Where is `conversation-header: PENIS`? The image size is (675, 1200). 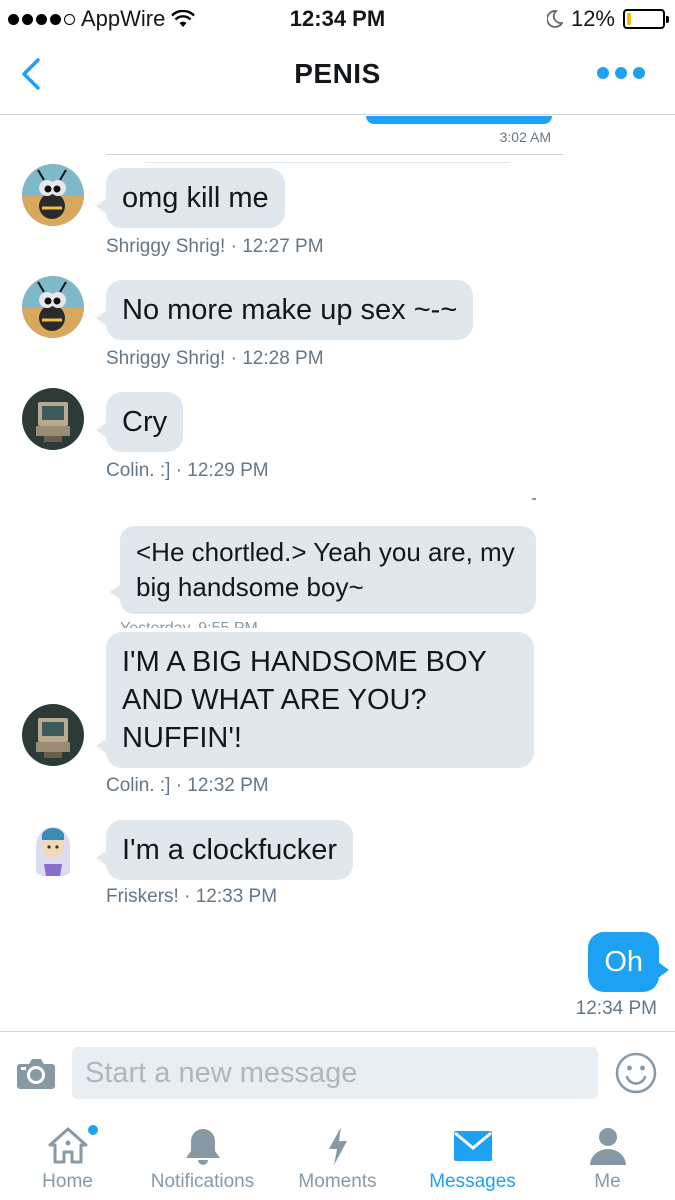 conversation-header: PENIS is located at coordinates (337, 76).